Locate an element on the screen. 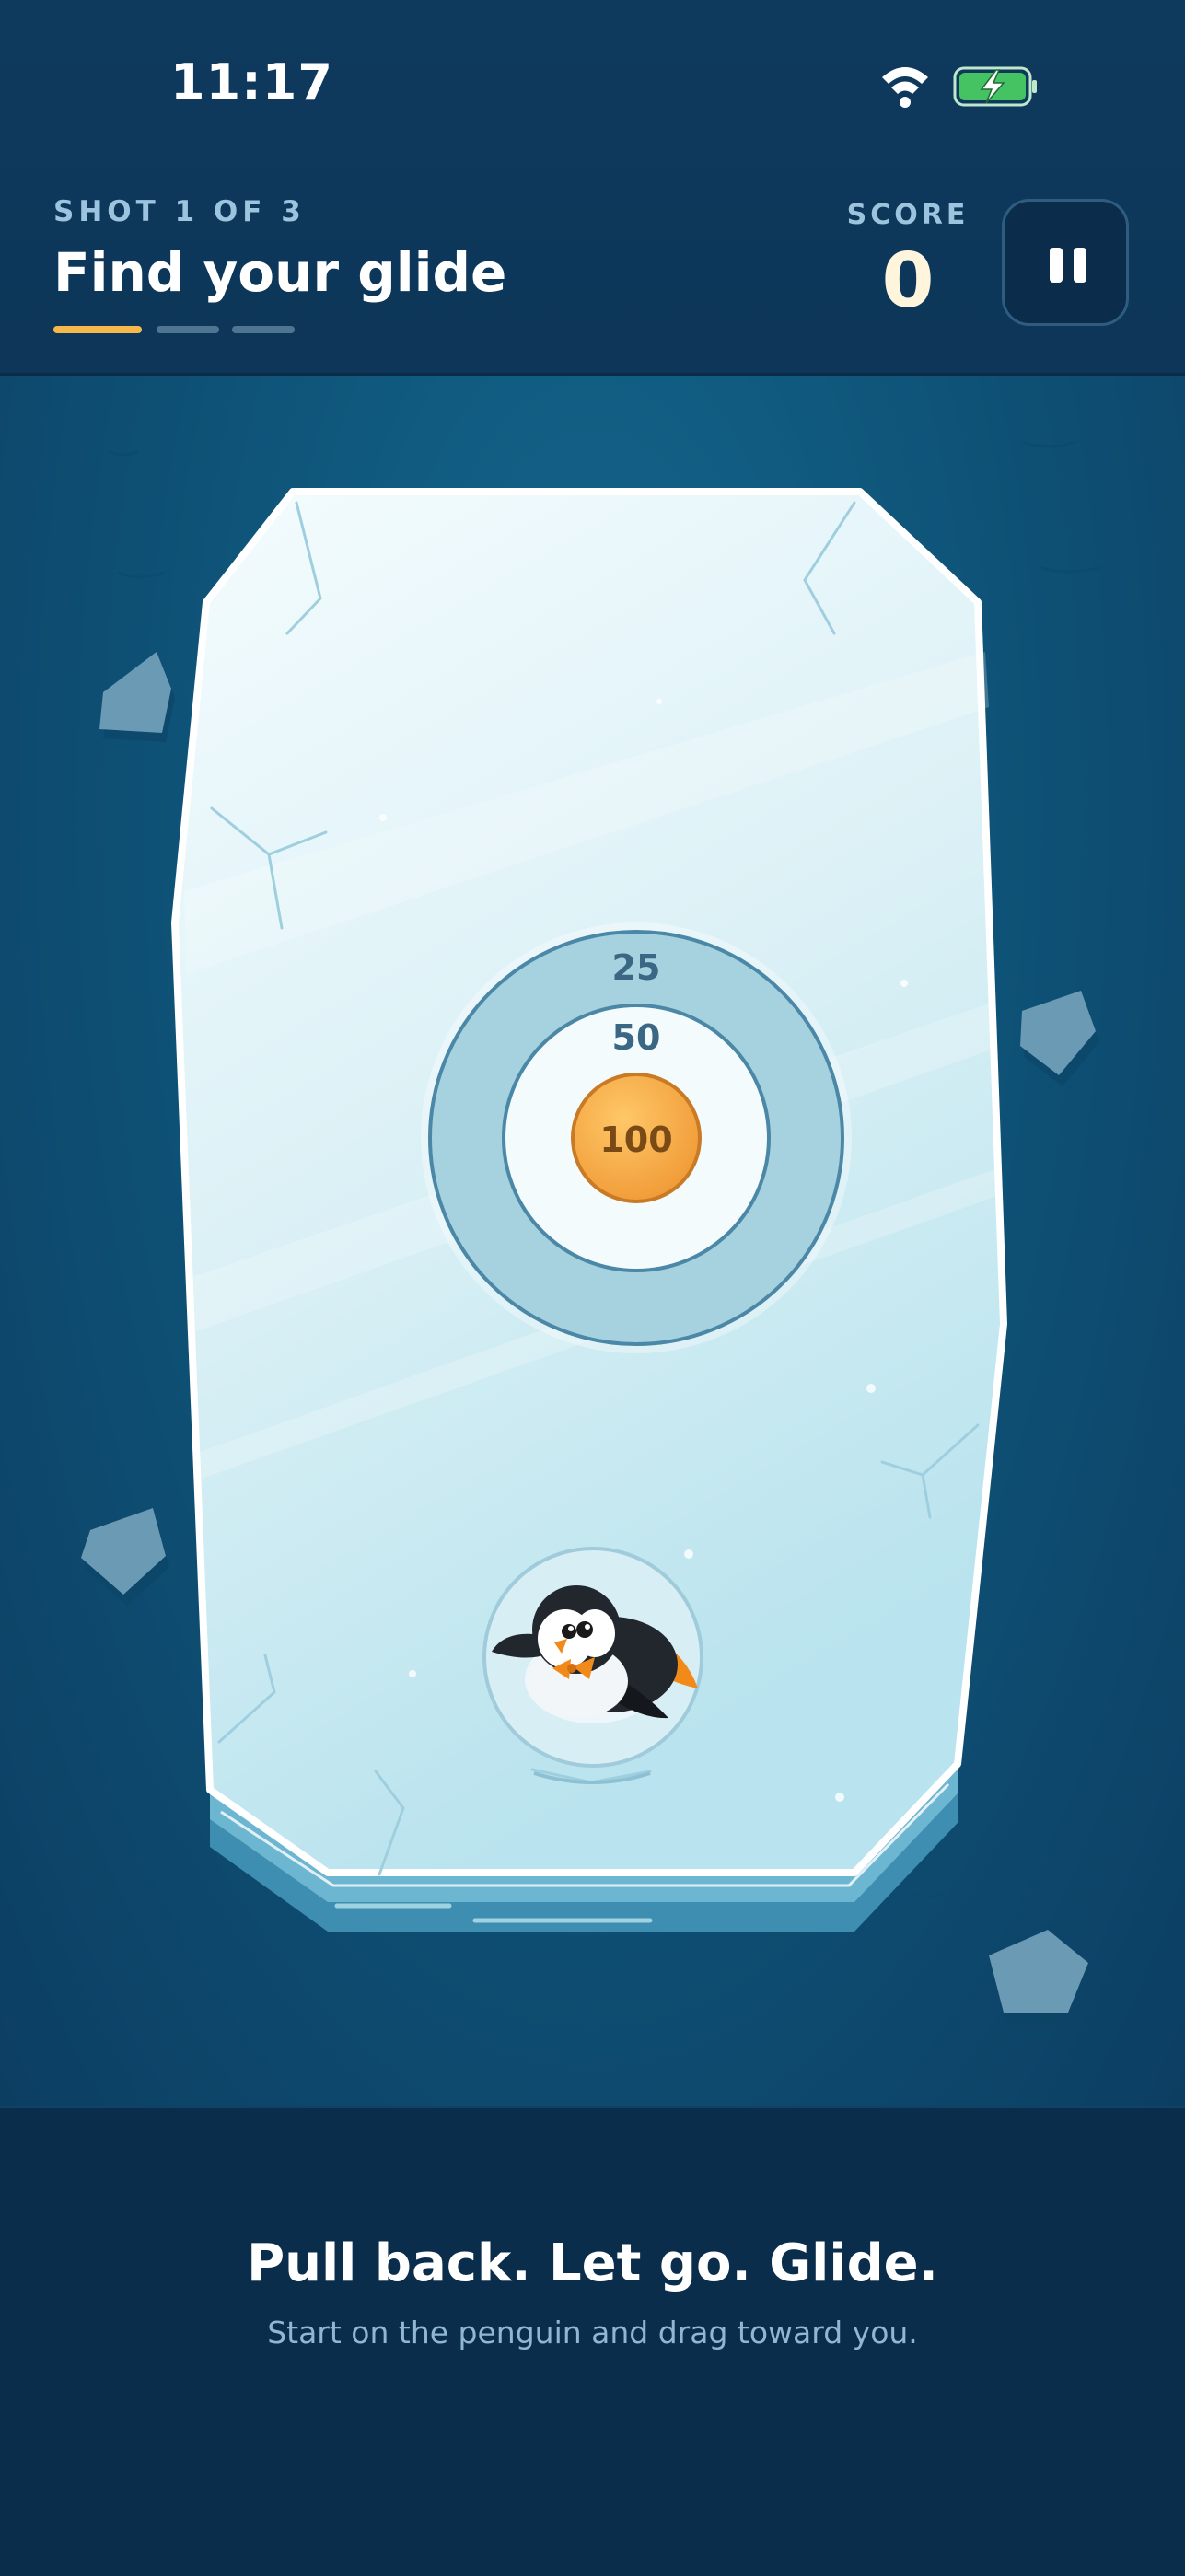 The image size is (1185, 2576). score-value: 0 is located at coordinates (908, 281).